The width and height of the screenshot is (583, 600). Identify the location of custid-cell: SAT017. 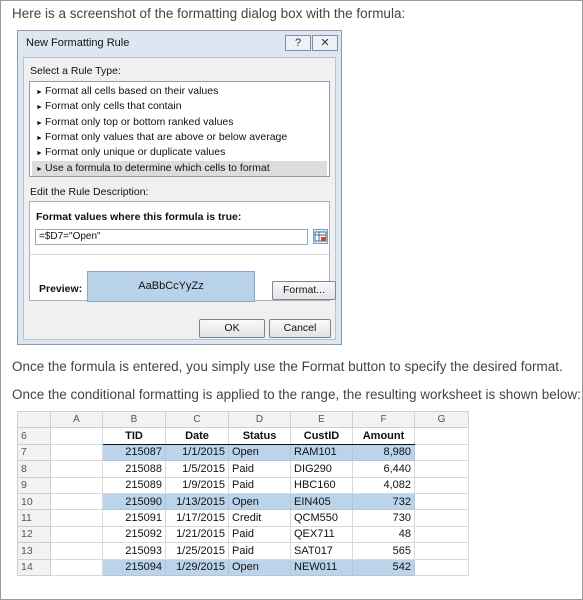
(321, 551).